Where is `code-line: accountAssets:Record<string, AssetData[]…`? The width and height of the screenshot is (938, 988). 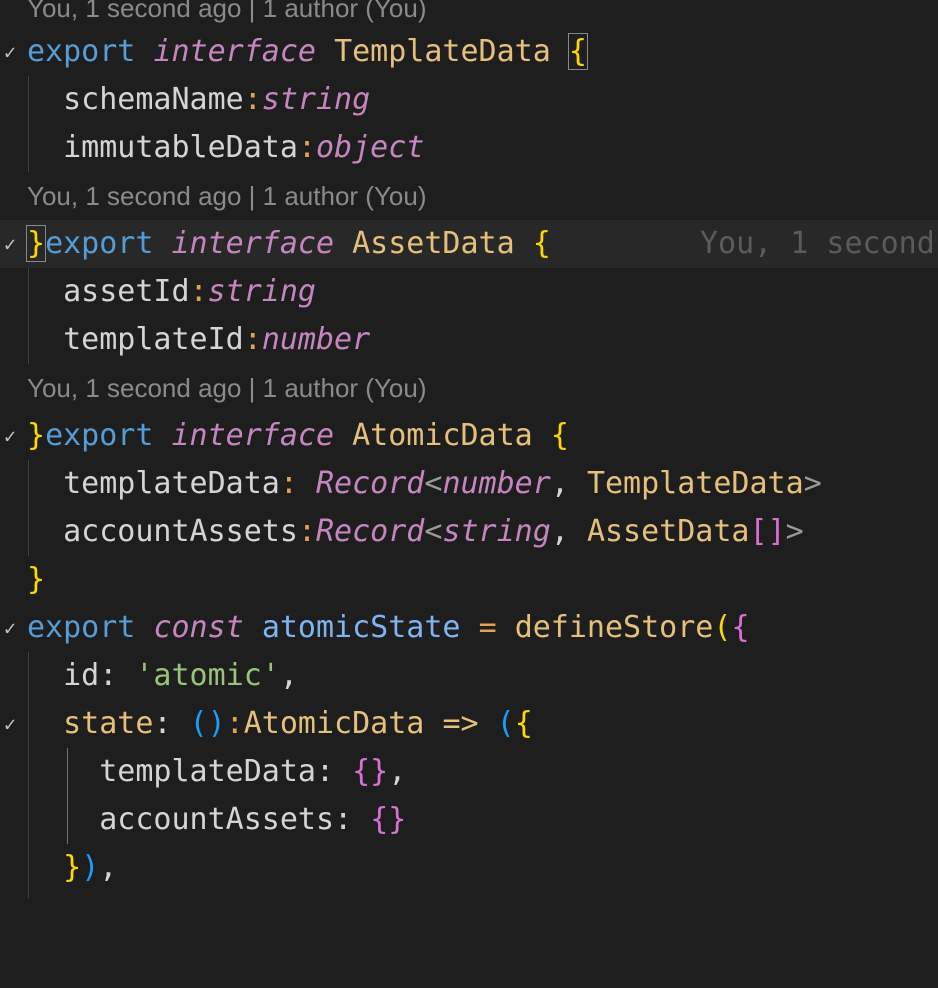
code-line: accountAssets:Record<string, AssetData[]… is located at coordinates (469, 532).